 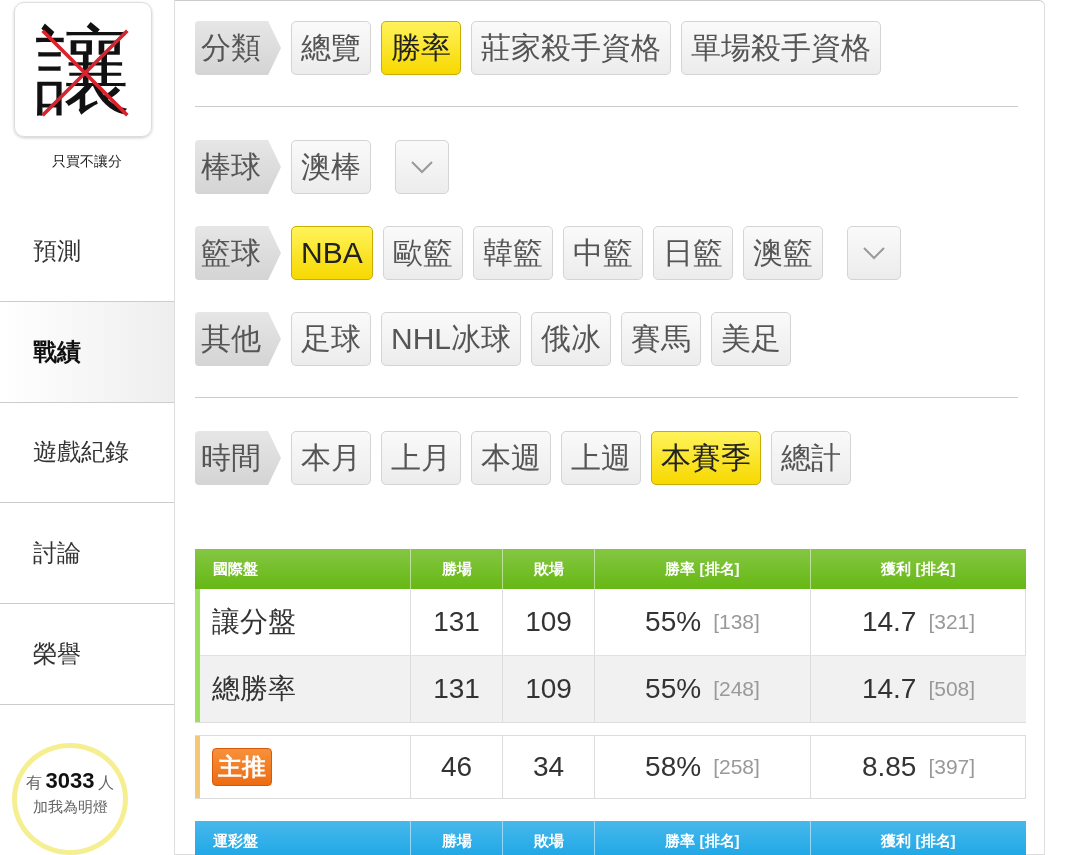 I want to click on column-header: 國際盤, so click(x=235, y=568).